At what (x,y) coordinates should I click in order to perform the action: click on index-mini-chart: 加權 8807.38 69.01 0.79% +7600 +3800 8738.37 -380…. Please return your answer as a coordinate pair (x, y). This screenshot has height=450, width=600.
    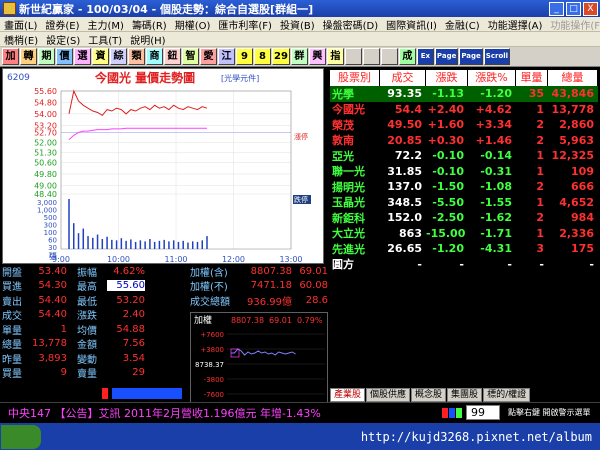
    Looking at the image, I should click on (259, 358).